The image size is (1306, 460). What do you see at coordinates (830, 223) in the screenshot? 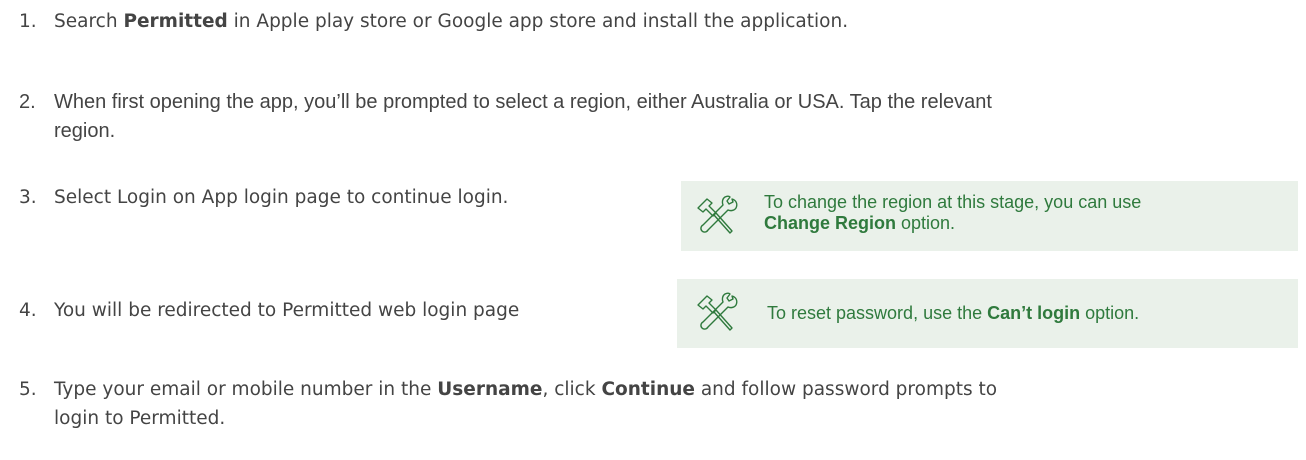
I see `change-region-option: Change Region` at bounding box center [830, 223].